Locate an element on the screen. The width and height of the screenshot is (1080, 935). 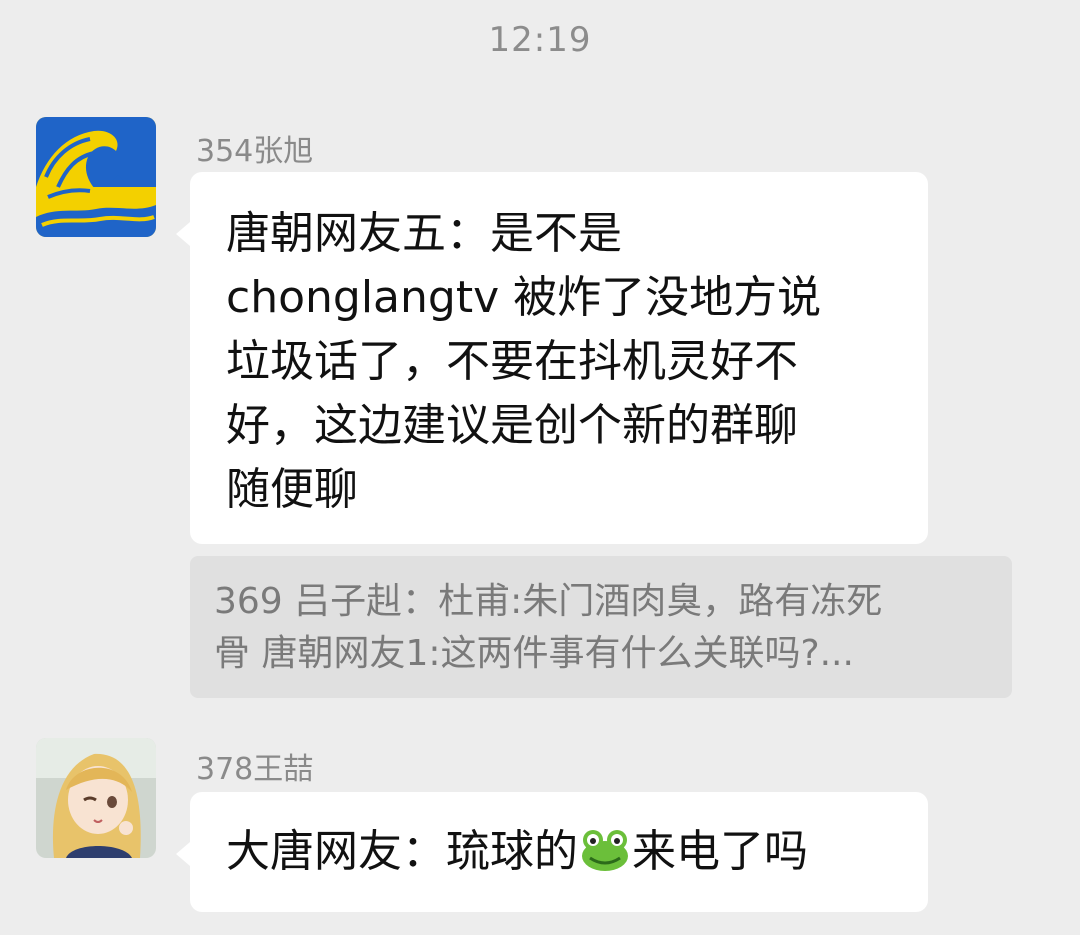
message-text-line: 随便聊 is located at coordinates (292, 489).